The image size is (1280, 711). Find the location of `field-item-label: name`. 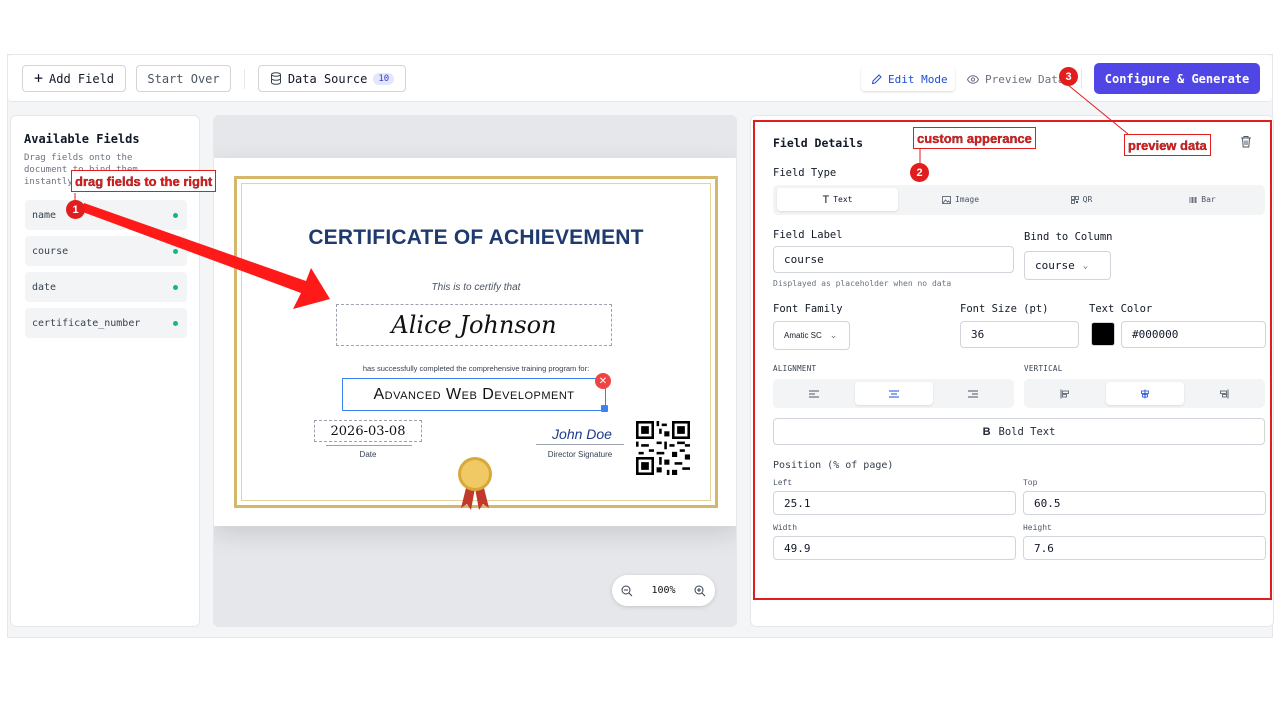

field-item-label: name is located at coordinates (44, 215).